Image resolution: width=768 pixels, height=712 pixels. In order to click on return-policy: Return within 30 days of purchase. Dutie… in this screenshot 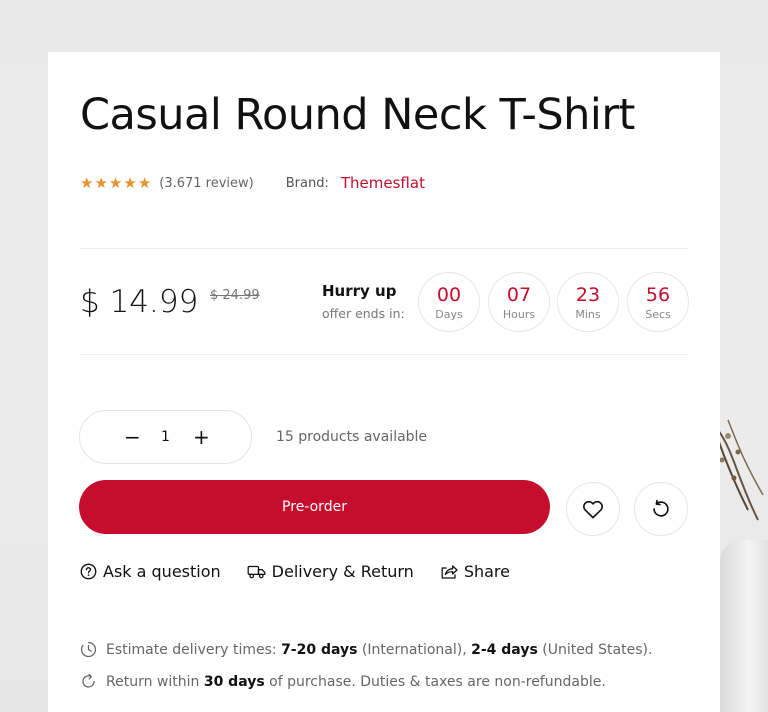, I will do `click(343, 681)`.